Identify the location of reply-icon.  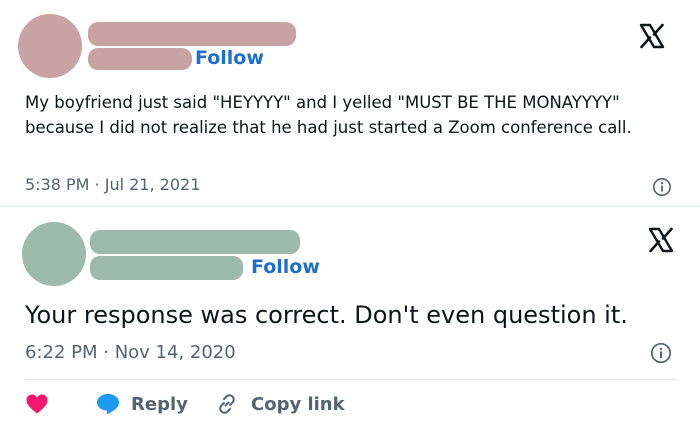
(108, 404).